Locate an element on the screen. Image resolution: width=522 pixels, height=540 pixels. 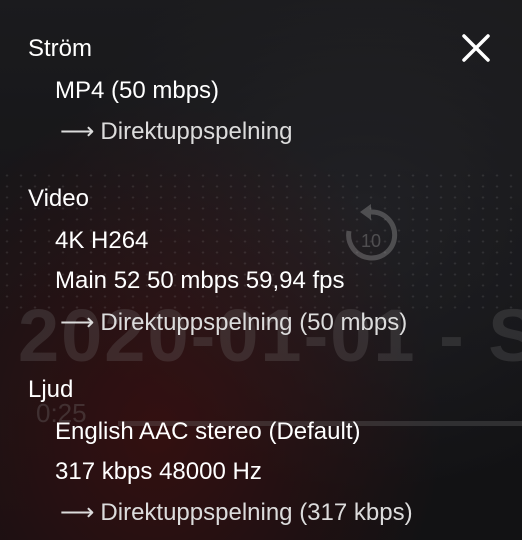
stream-playback-row: ⟶ Direktuppspelning is located at coordinates (176, 131).